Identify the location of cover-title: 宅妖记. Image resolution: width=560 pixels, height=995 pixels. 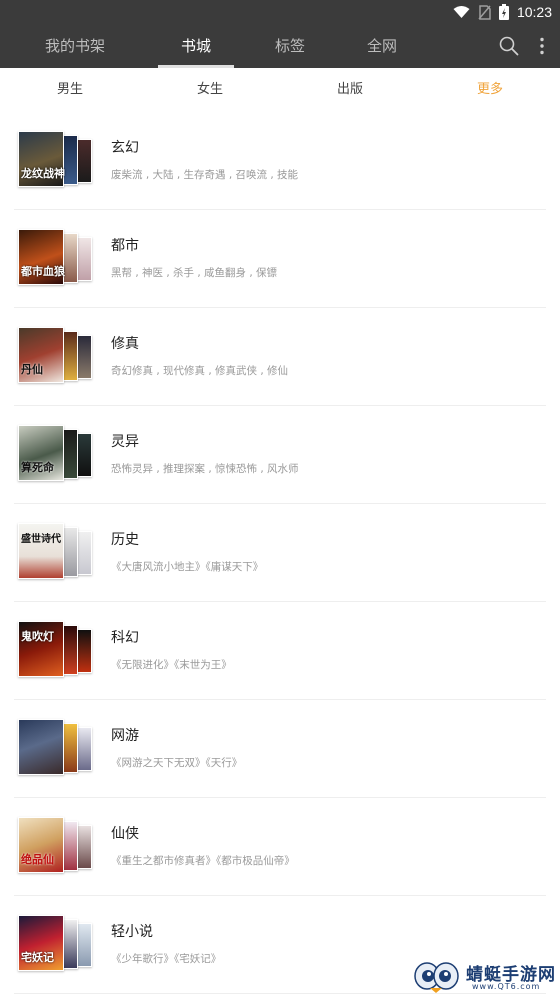
(37, 957).